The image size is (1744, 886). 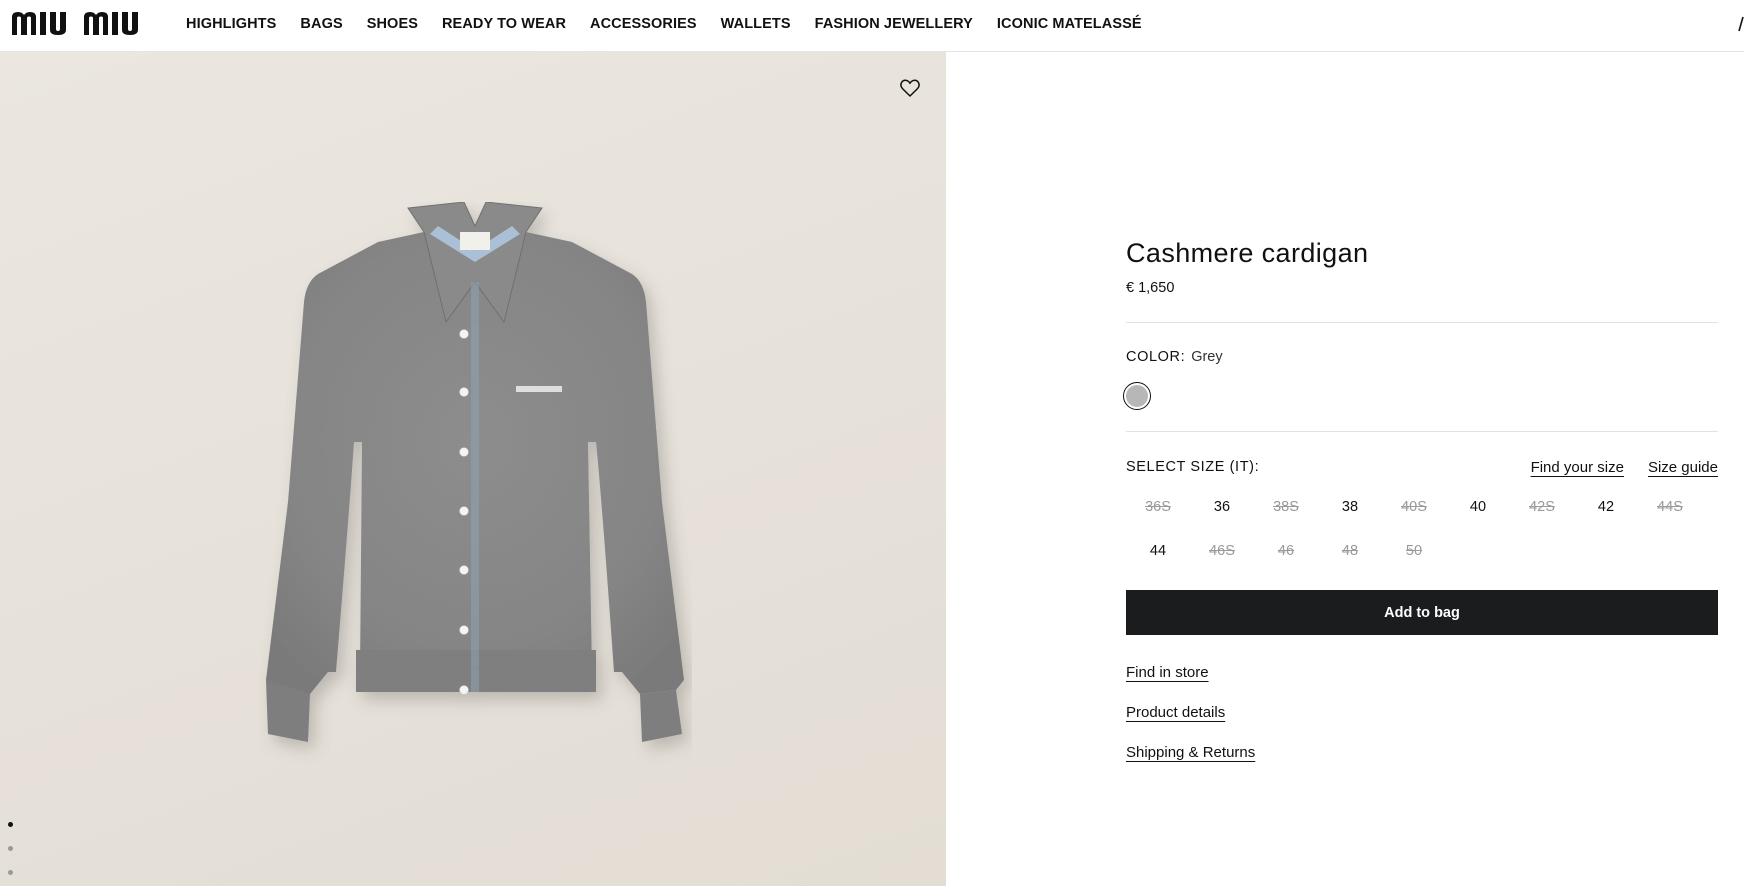 I want to click on size-option-42: 42, so click(x=1606, y=507).